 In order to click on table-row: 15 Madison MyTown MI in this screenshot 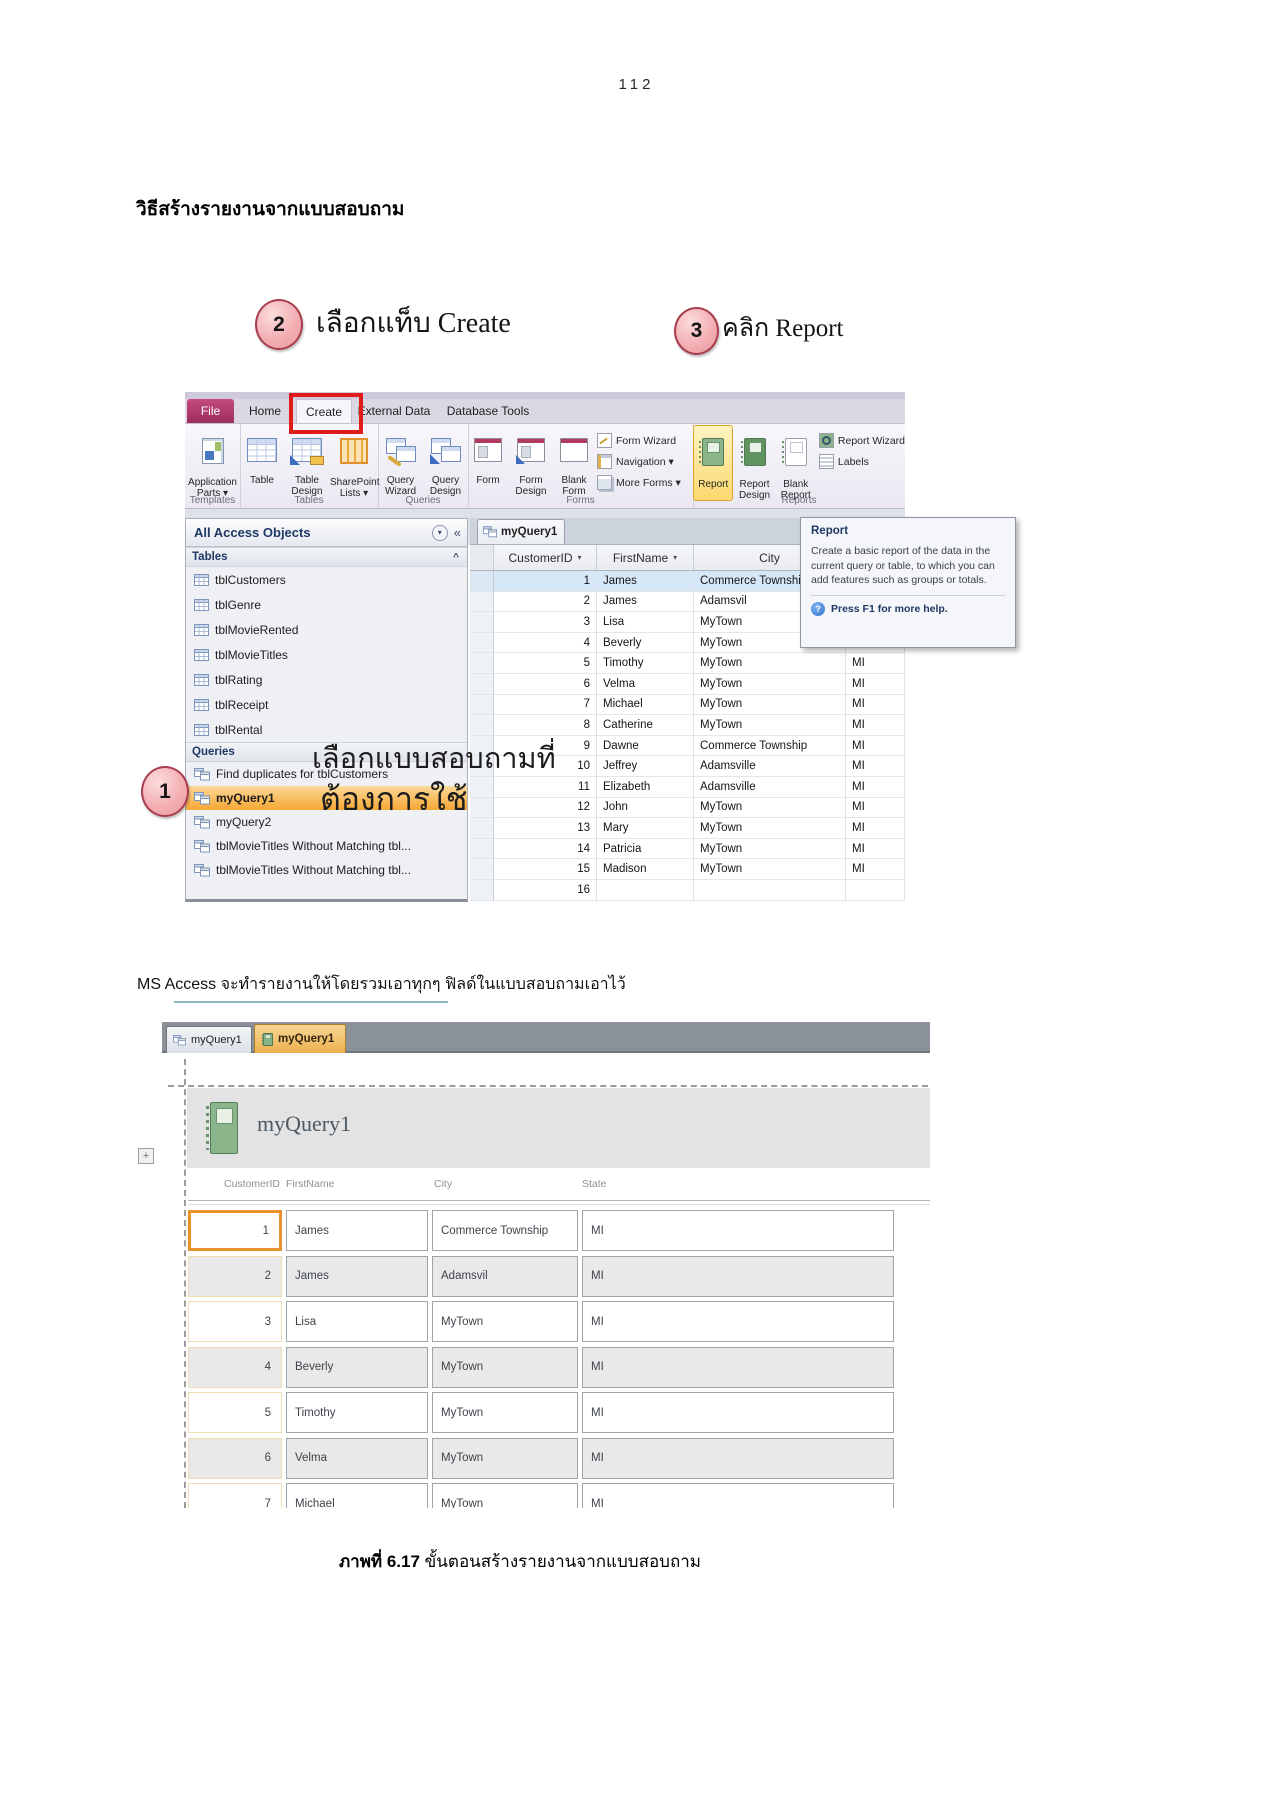, I will do `click(687, 869)`.